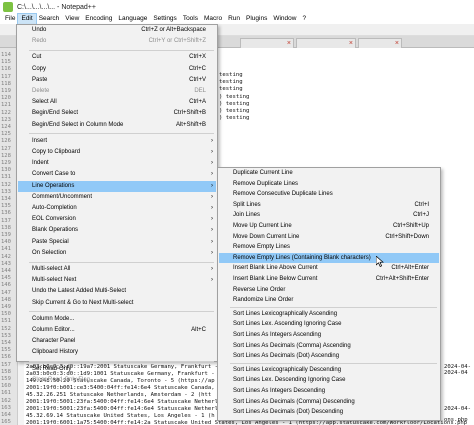 The height and width of the screenshot is (425, 474). I want to click on menu-item-redo: Redo Ctrl+Y or Ctrl+Shift+Z, so click(117, 41).